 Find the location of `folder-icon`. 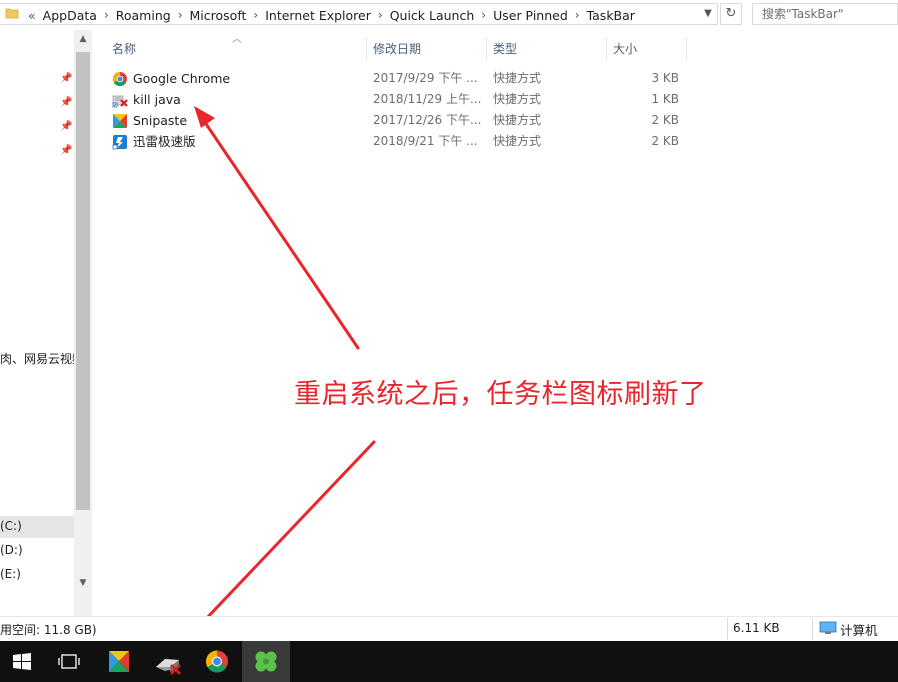

folder-icon is located at coordinates (12, 13).